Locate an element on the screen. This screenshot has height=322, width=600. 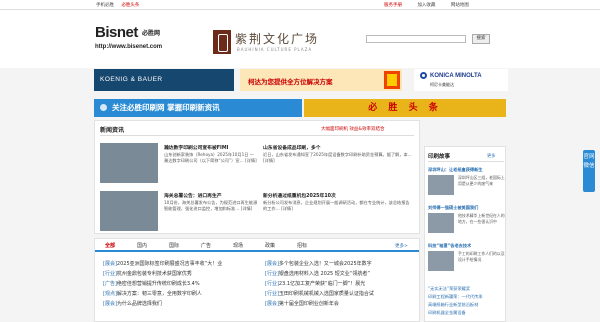
top-links-right: 服务手册 加入收藏 网站地图 is located at coordinates (433, 5).